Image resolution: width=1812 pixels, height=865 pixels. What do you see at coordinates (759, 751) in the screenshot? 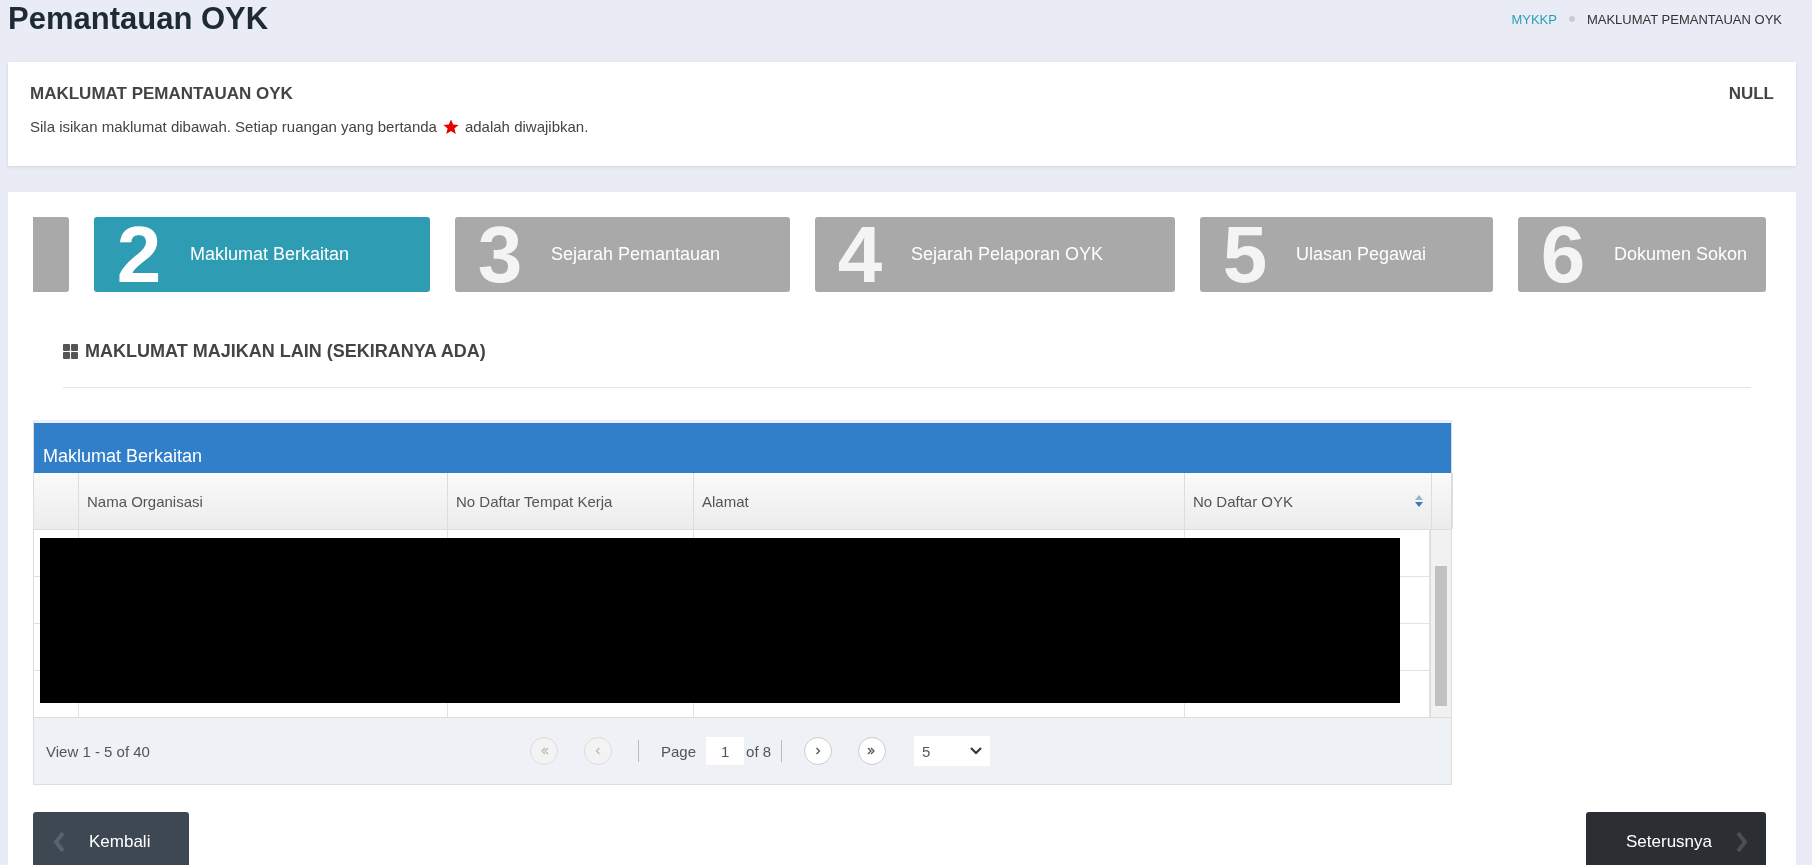
I see `page-total: of 8` at bounding box center [759, 751].